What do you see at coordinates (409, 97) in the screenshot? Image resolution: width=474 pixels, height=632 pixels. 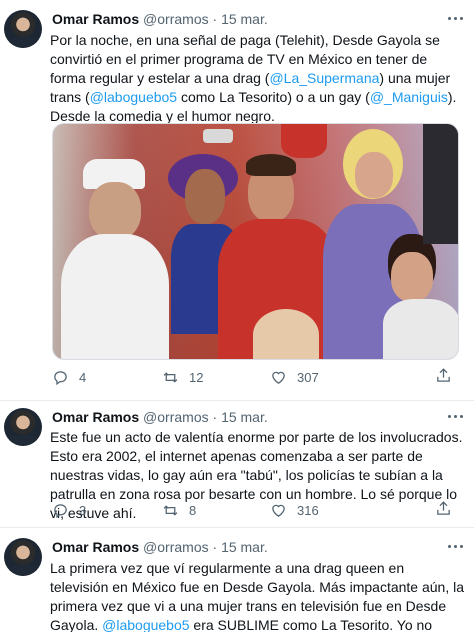 I see `mention-link: @_Maniguis` at bounding box center [409, 97].